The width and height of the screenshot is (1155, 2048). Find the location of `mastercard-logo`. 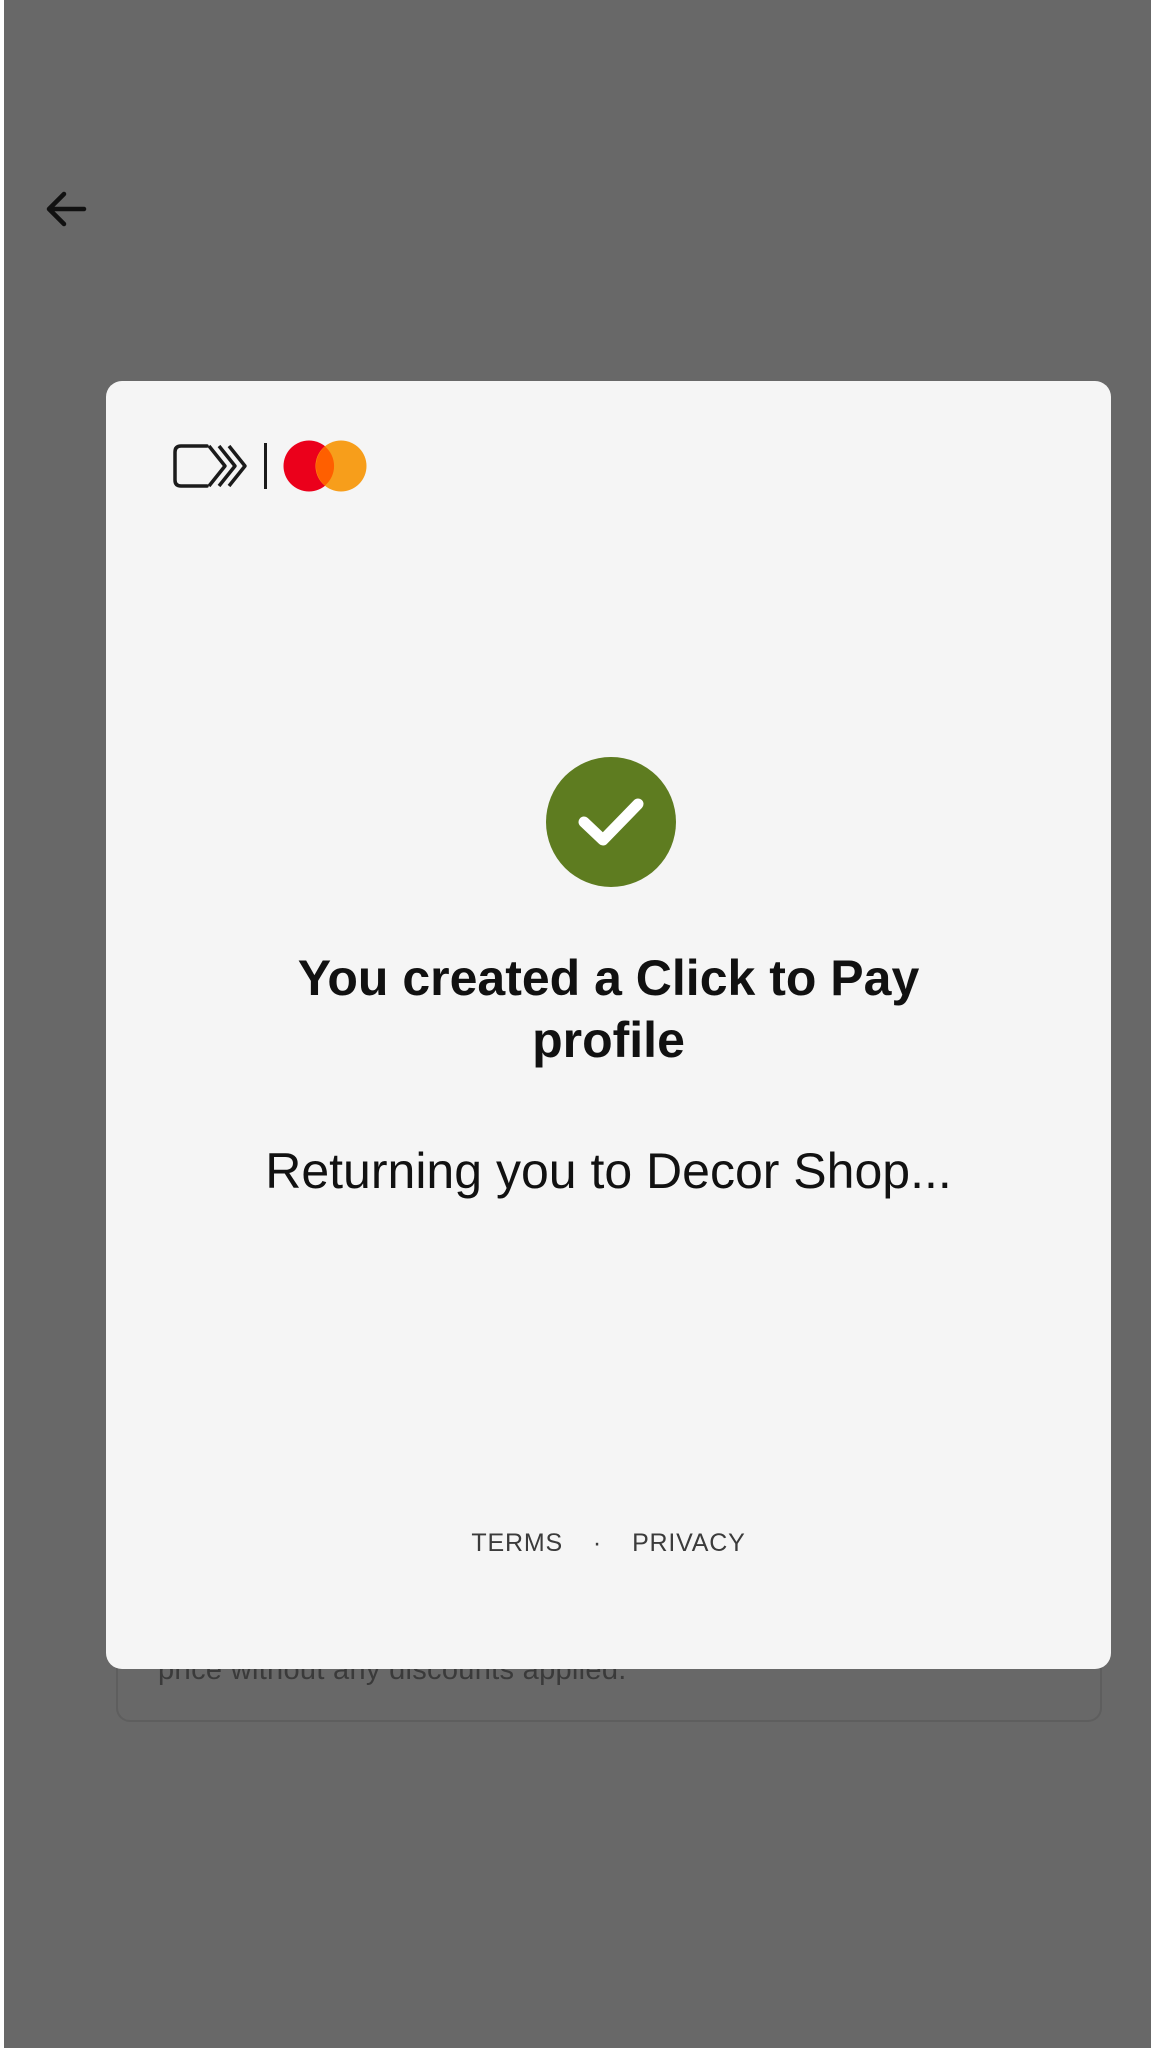

mastercard-logo is located at coordinates (325, 466).